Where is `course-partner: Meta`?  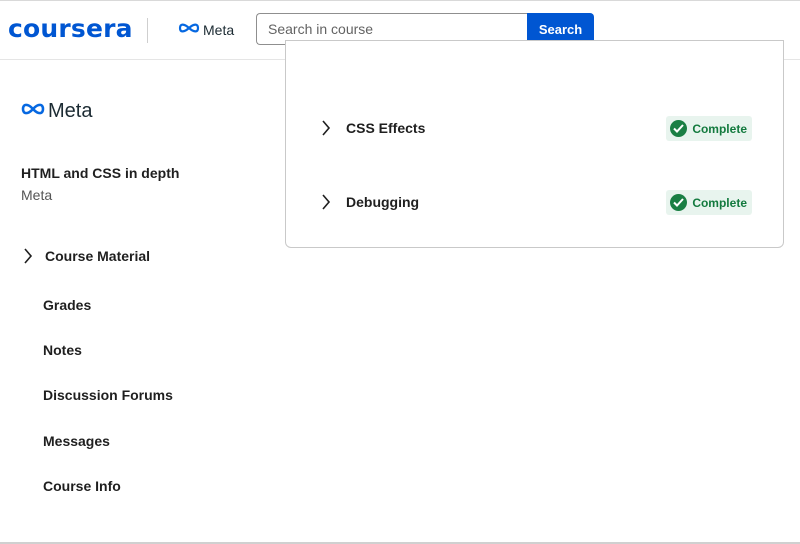
course-partner: Meta is located at coordinates (37, 195).